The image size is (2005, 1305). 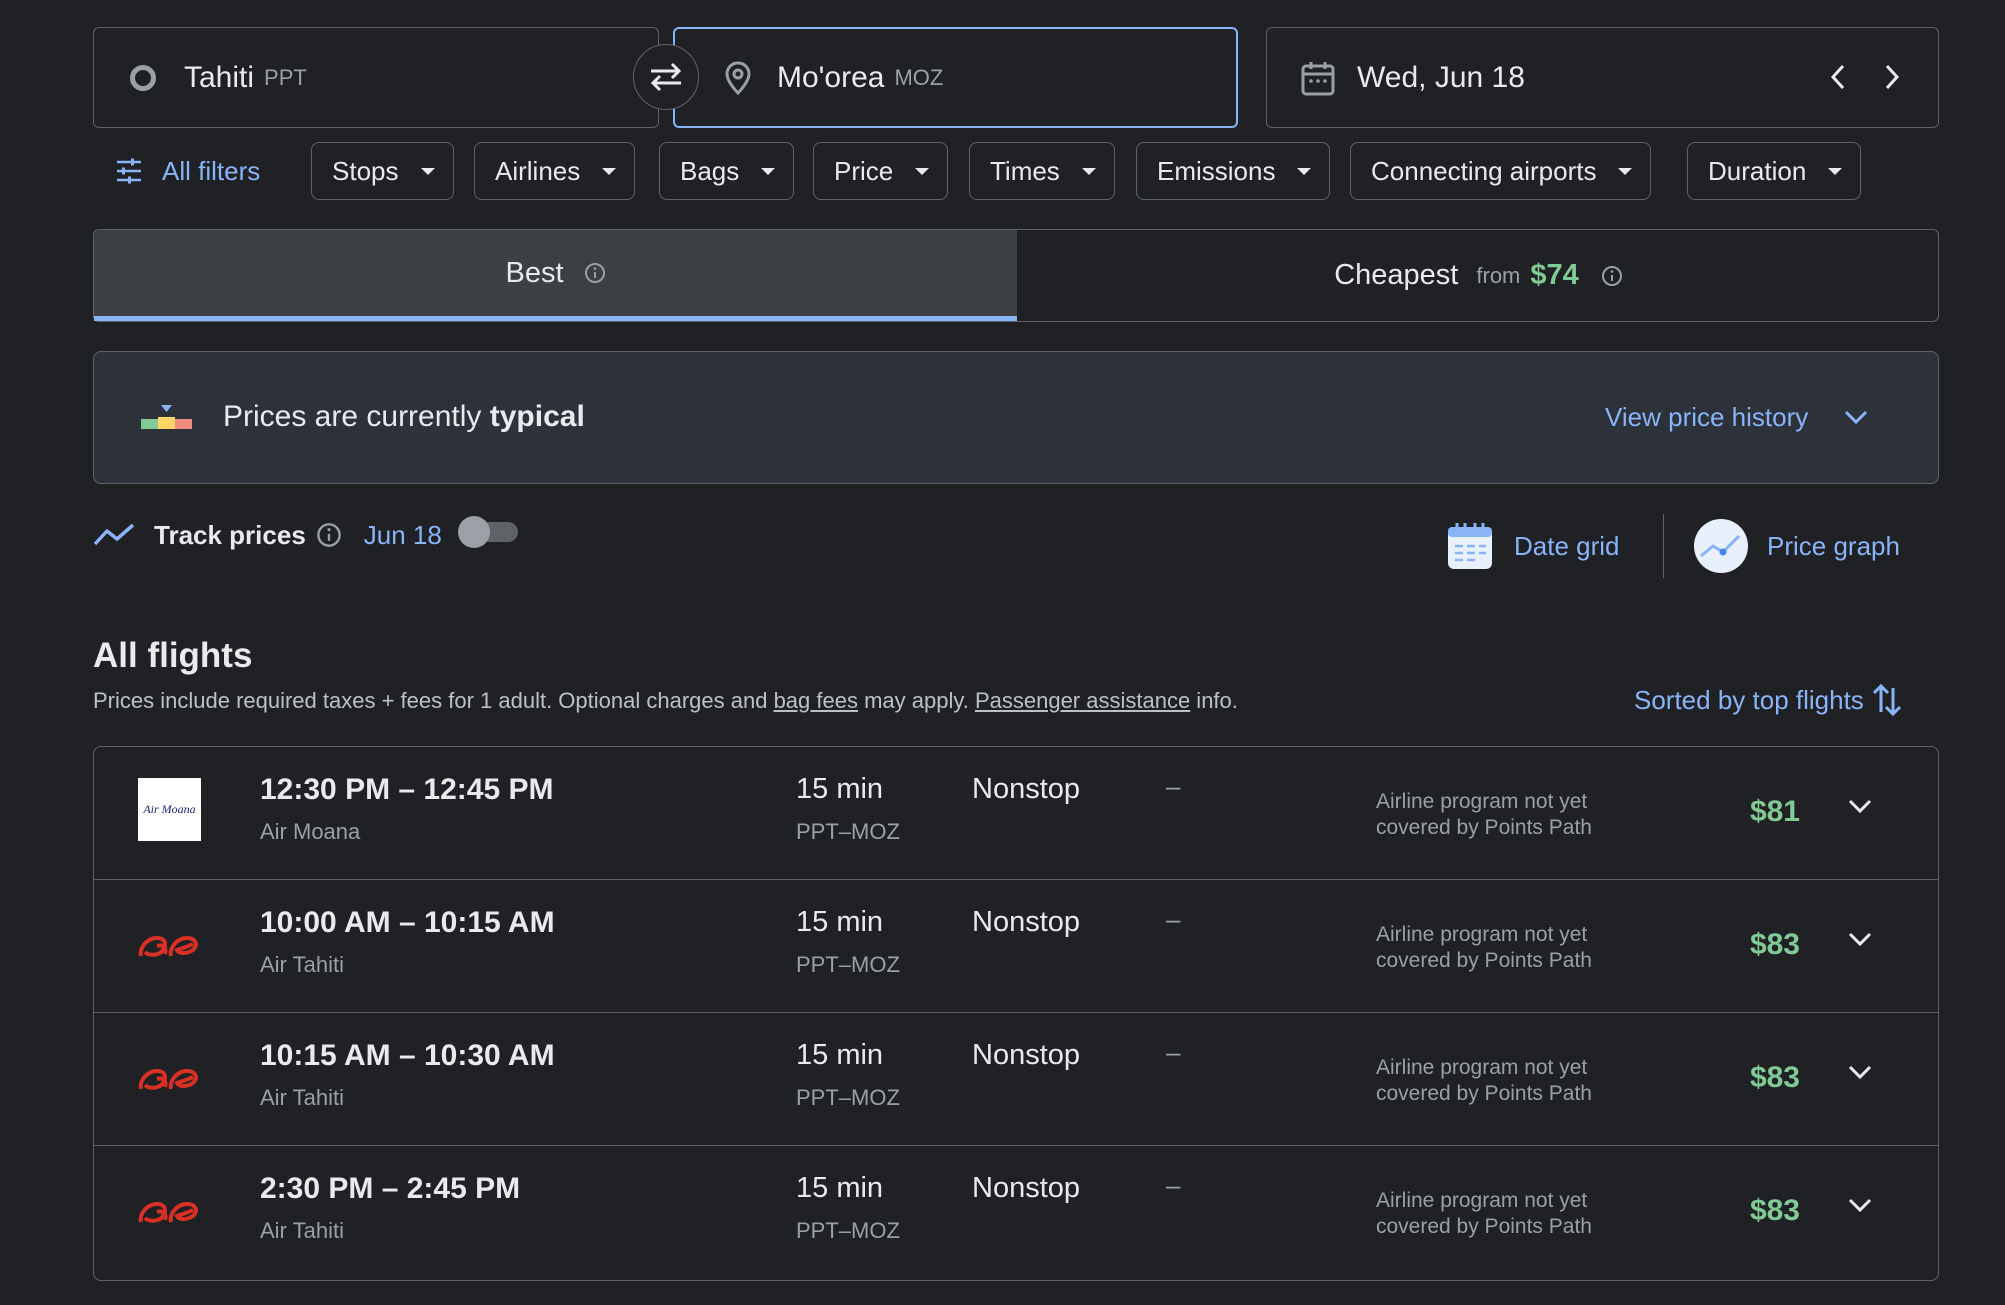 What do you see at coordinates (1856, 417) in the screenshot?
I see `chevron-down-icon` at bounding box center [1856, 417].